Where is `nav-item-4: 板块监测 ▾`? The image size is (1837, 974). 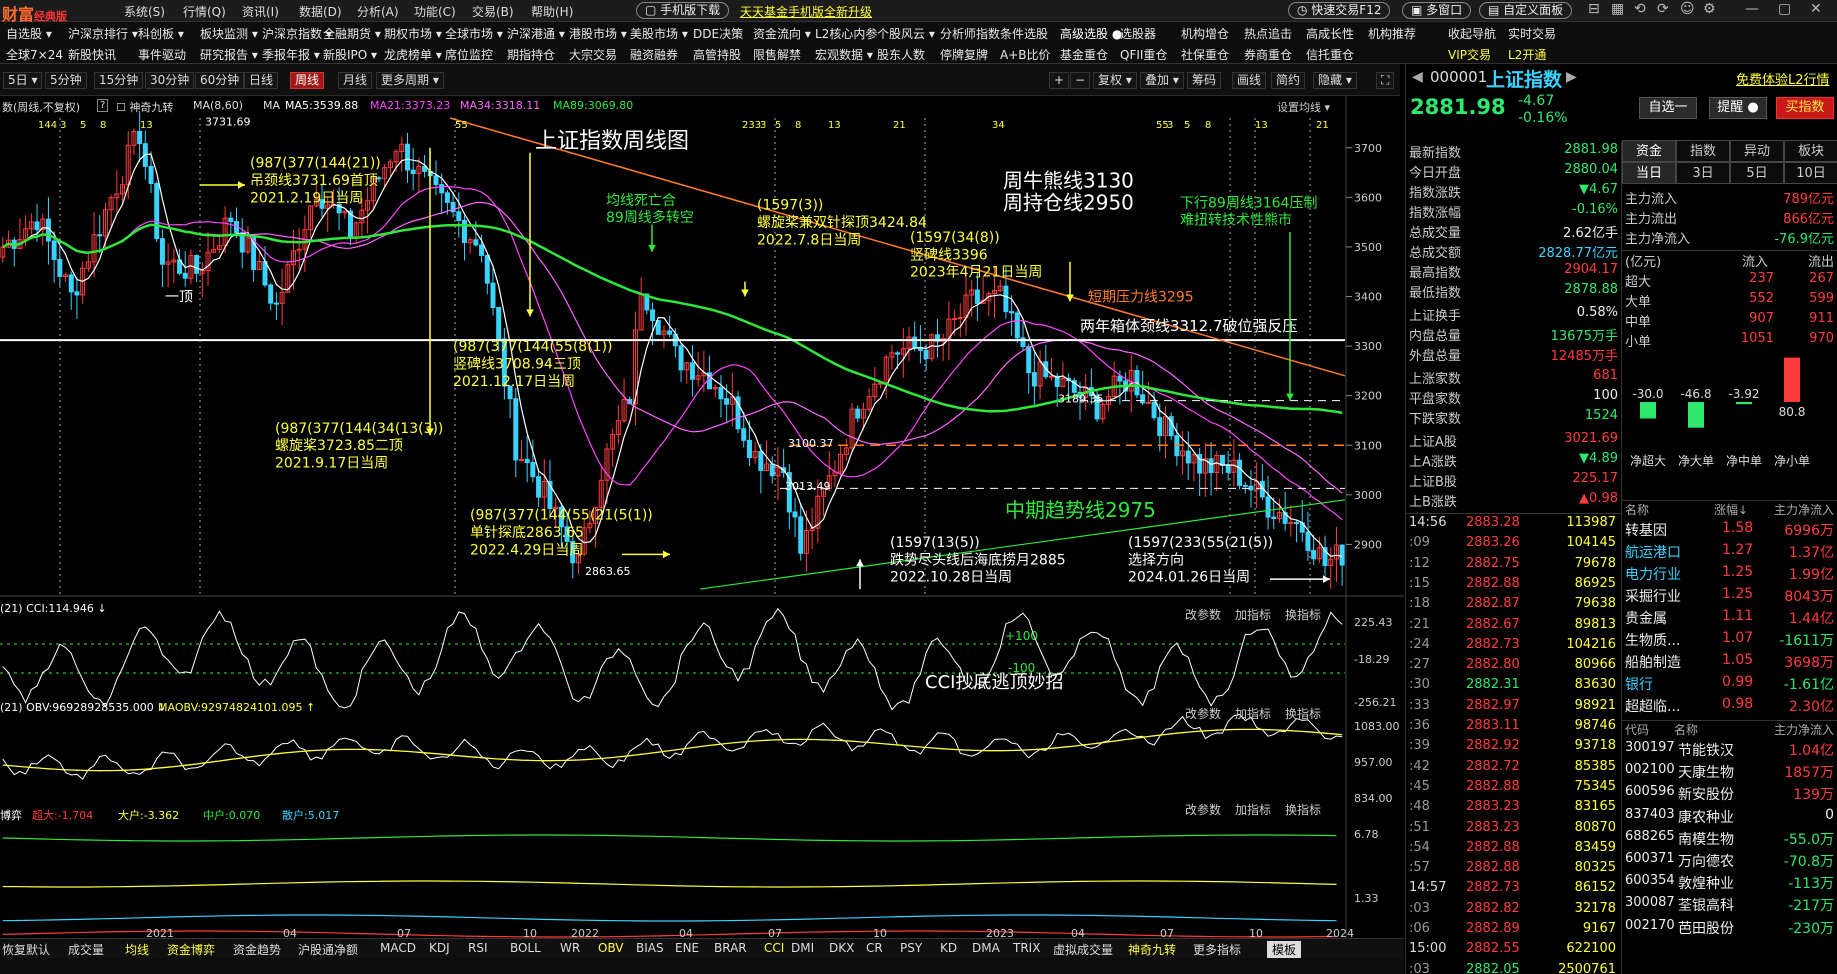 nav-item-4: 板块监测 ▾ is located at coordinates (229, 33).